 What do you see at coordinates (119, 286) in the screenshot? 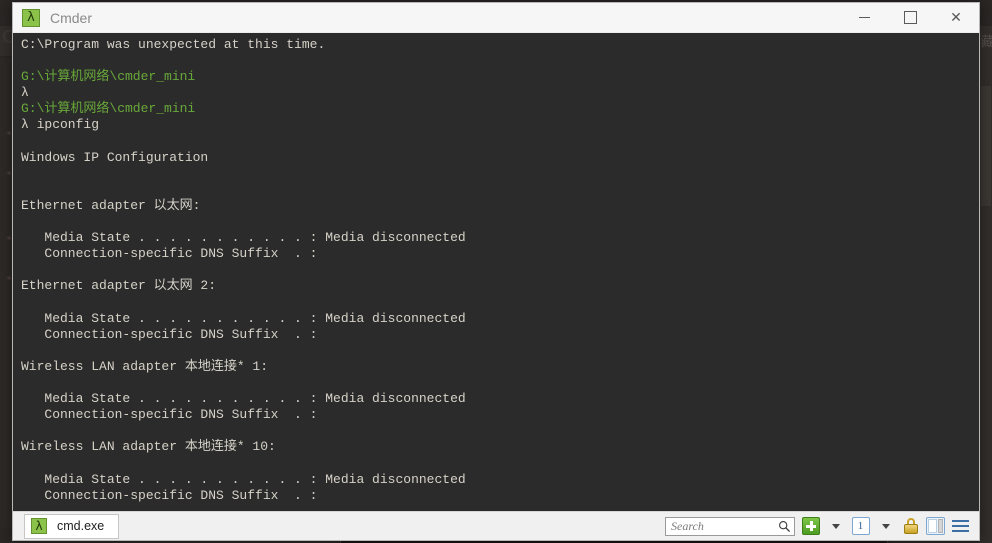
I see `terminal-line: Ethernet adapter 以太网 2:` at bounding box center [119, 286].